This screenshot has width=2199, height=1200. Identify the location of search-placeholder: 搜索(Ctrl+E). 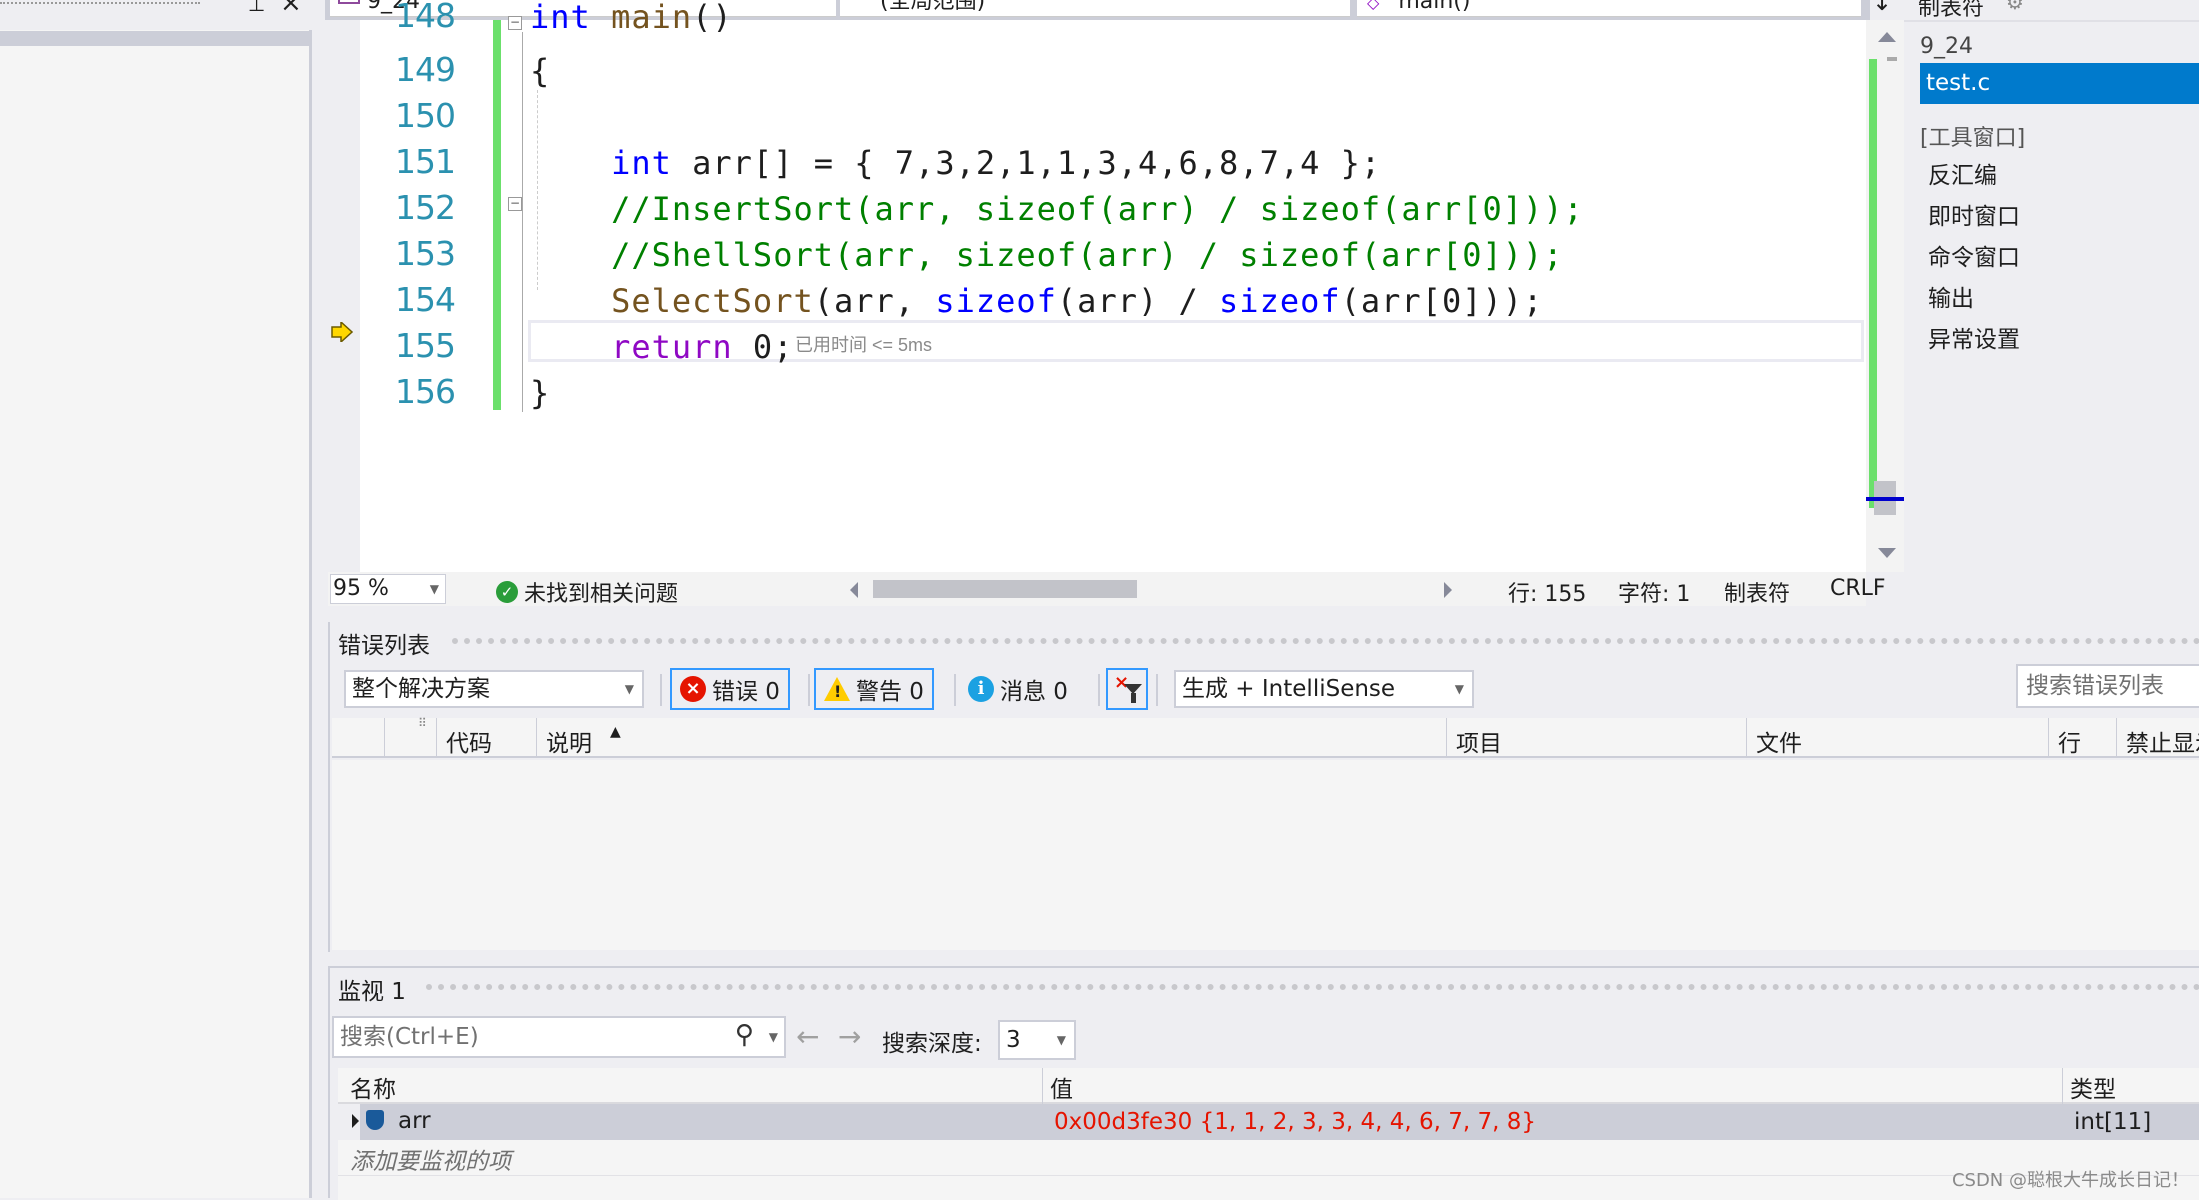
(409, 1037).